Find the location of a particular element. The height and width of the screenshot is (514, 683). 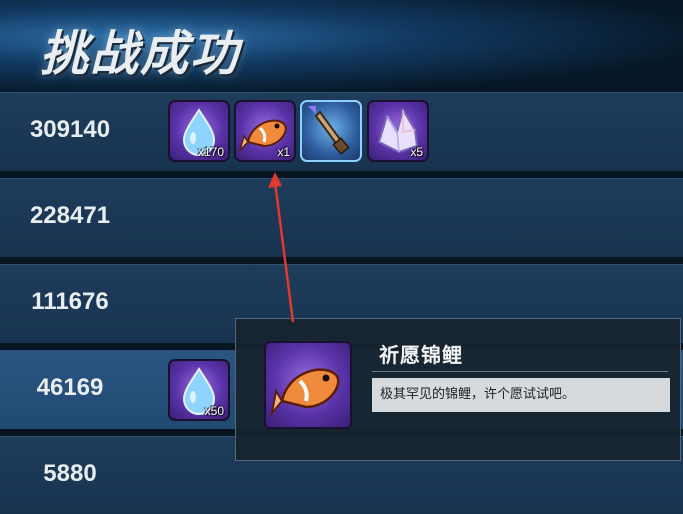

red-arrow-icon is located at coordinates (281, 247).